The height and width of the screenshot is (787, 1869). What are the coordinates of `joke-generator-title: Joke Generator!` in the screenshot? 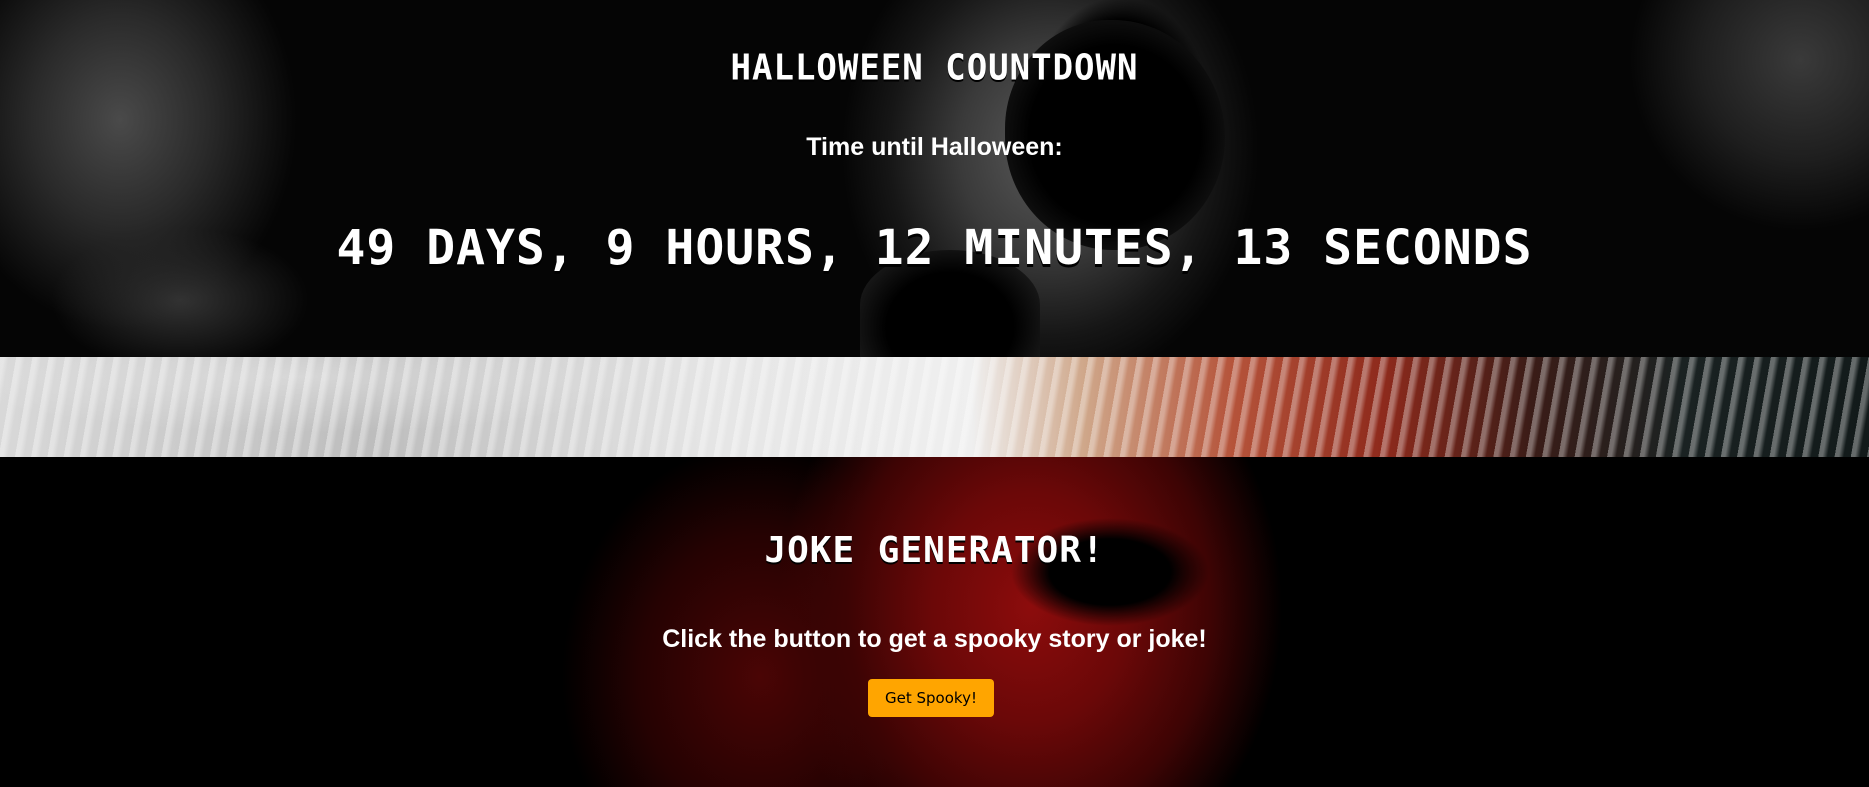 It's located at (934, 550).